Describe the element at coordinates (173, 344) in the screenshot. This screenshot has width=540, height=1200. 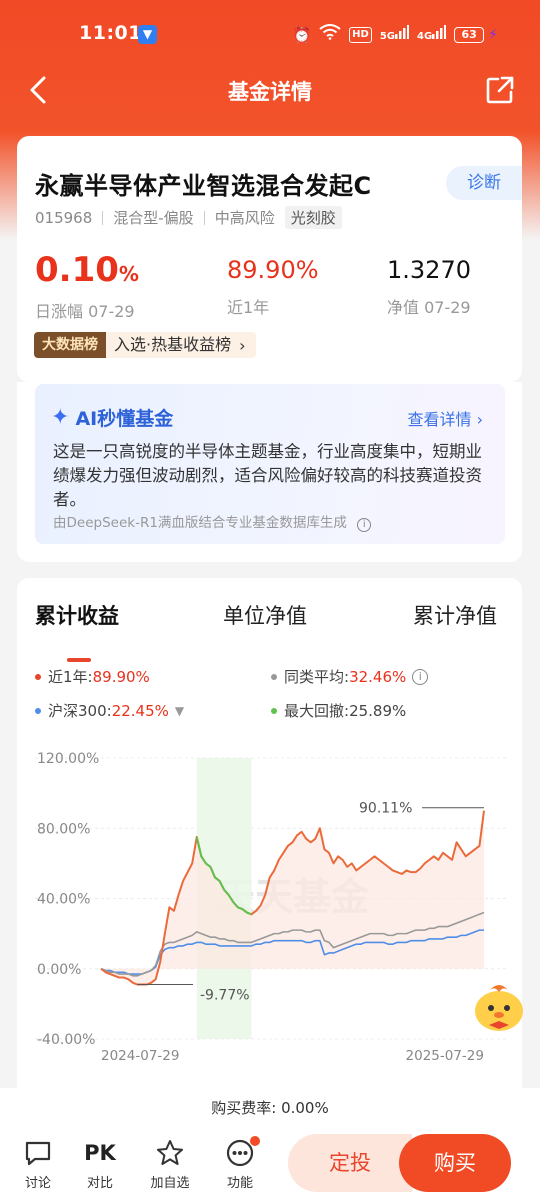
I see `rank-badge-text: 入选·热基收益榜` at that location.